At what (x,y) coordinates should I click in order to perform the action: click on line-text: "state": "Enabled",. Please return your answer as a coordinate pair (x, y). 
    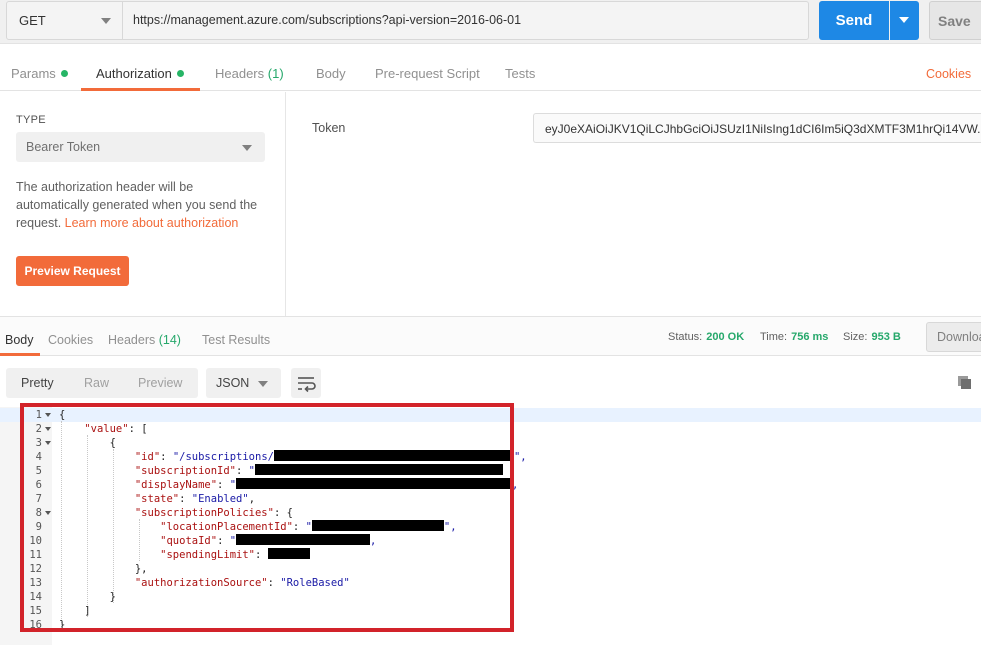
    Looking at the image, I should click on (195, 499).